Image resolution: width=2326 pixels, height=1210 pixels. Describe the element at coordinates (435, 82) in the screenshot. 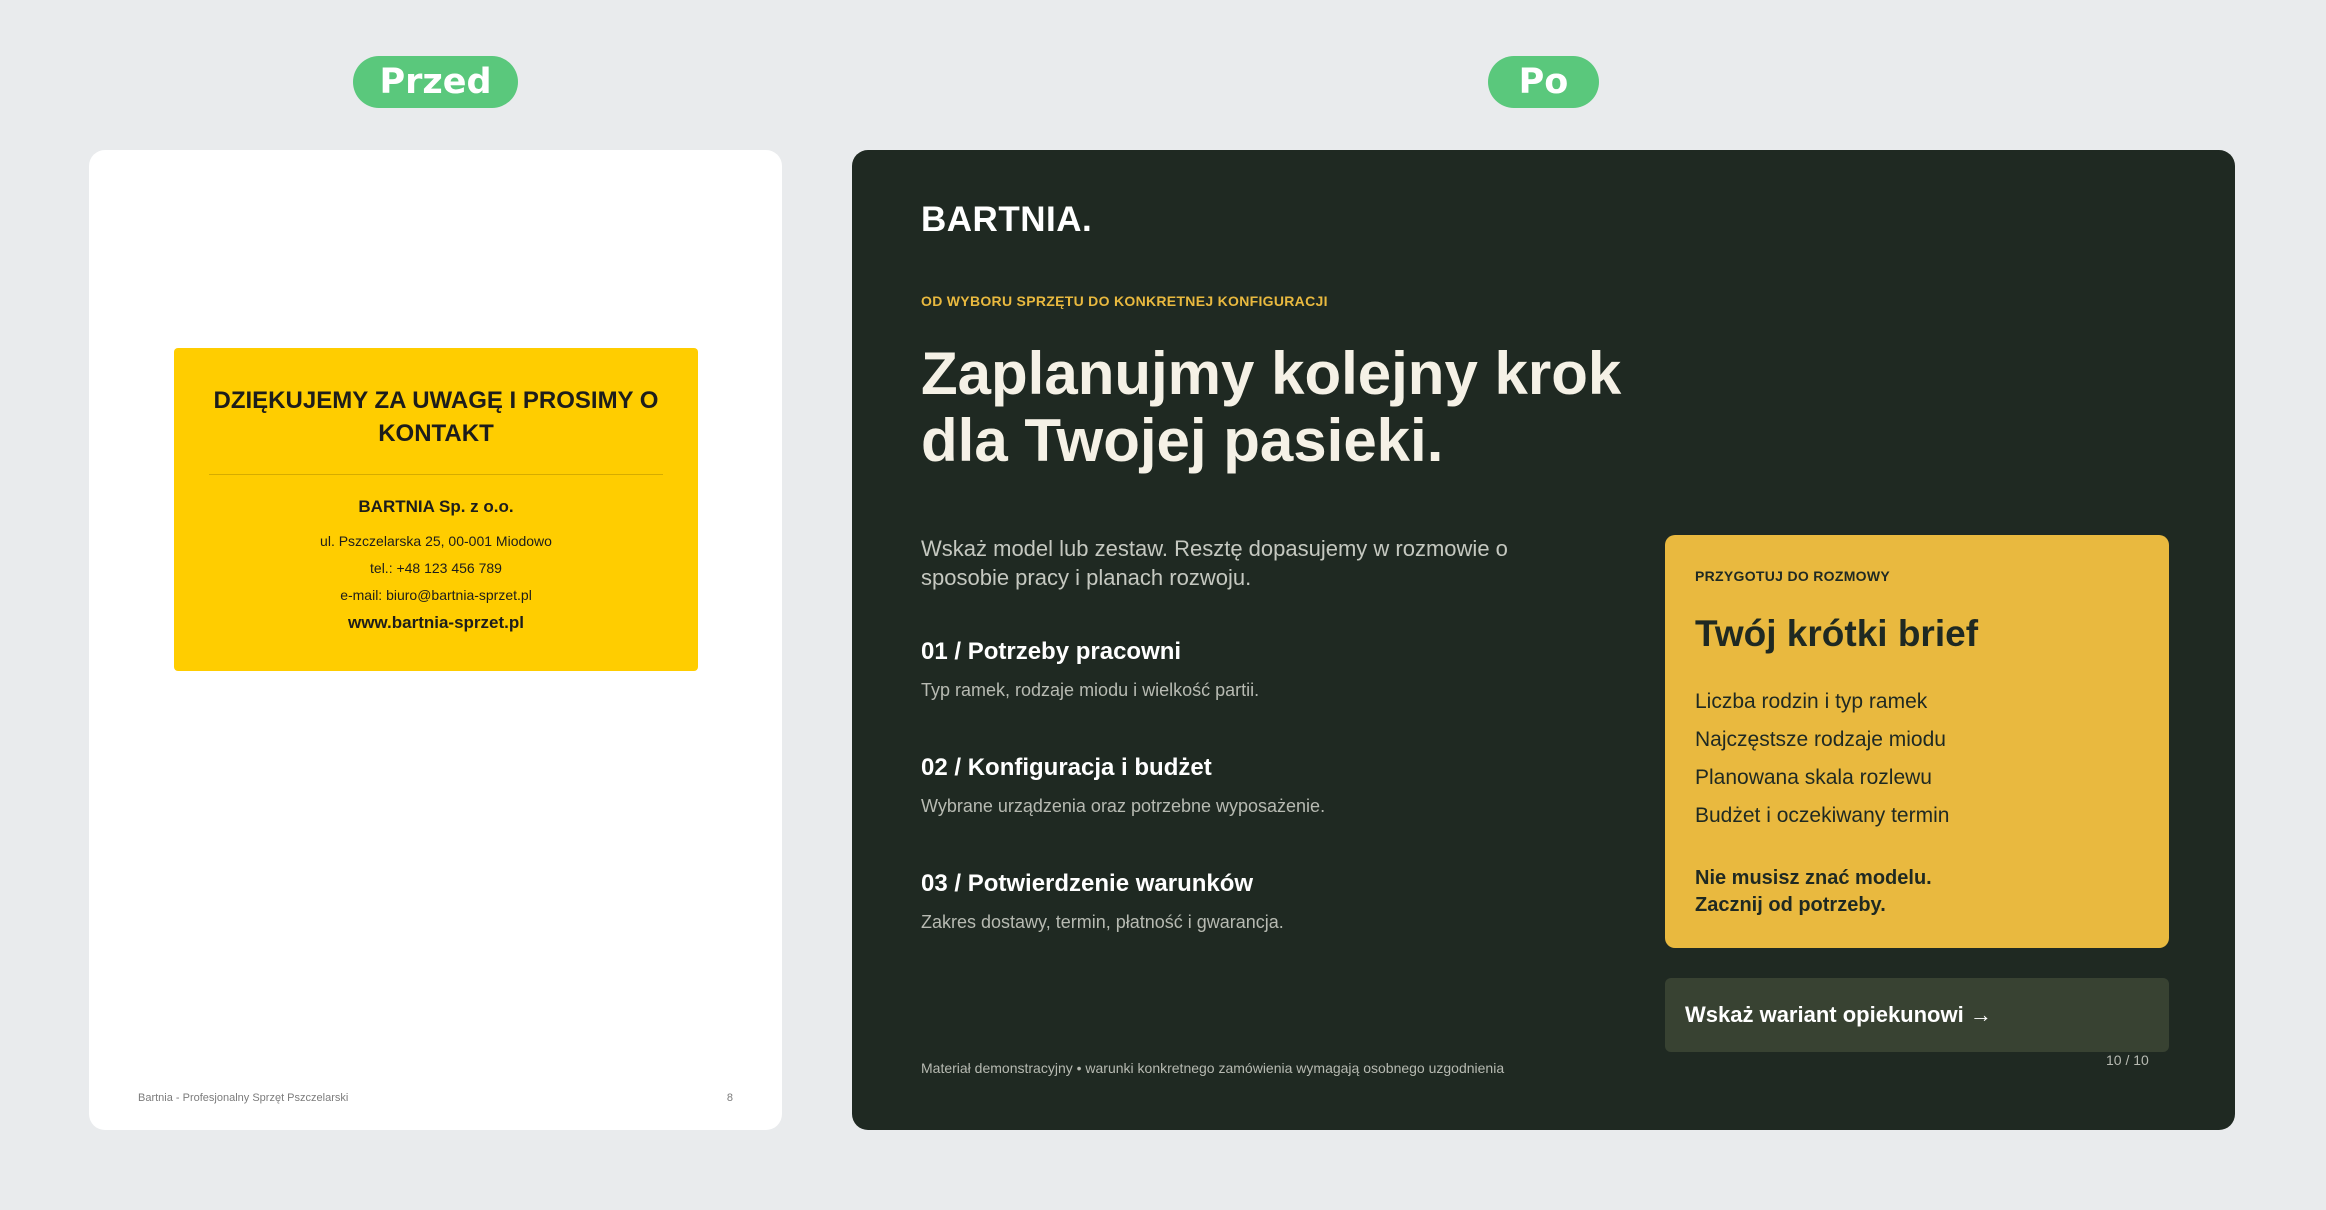

I see `before-label: Przed` at that location.